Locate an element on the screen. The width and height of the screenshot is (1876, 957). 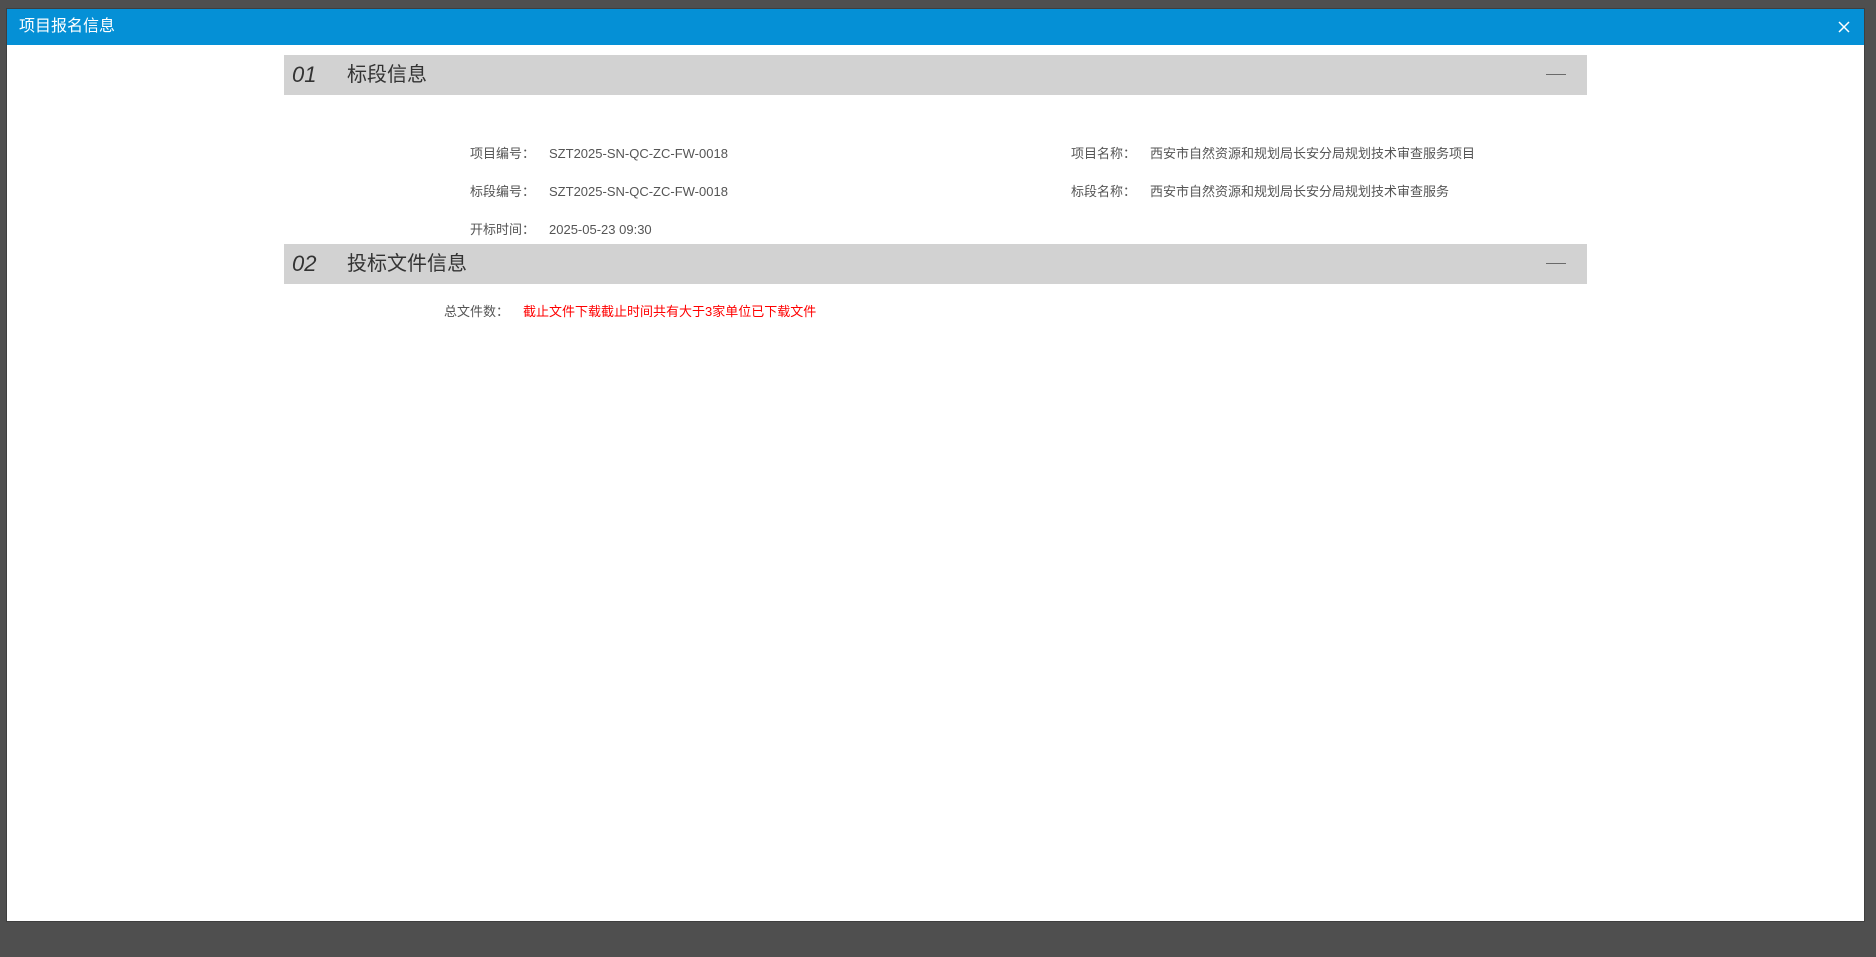
field-label: 标段编号： is located at coordinates (503, 191).